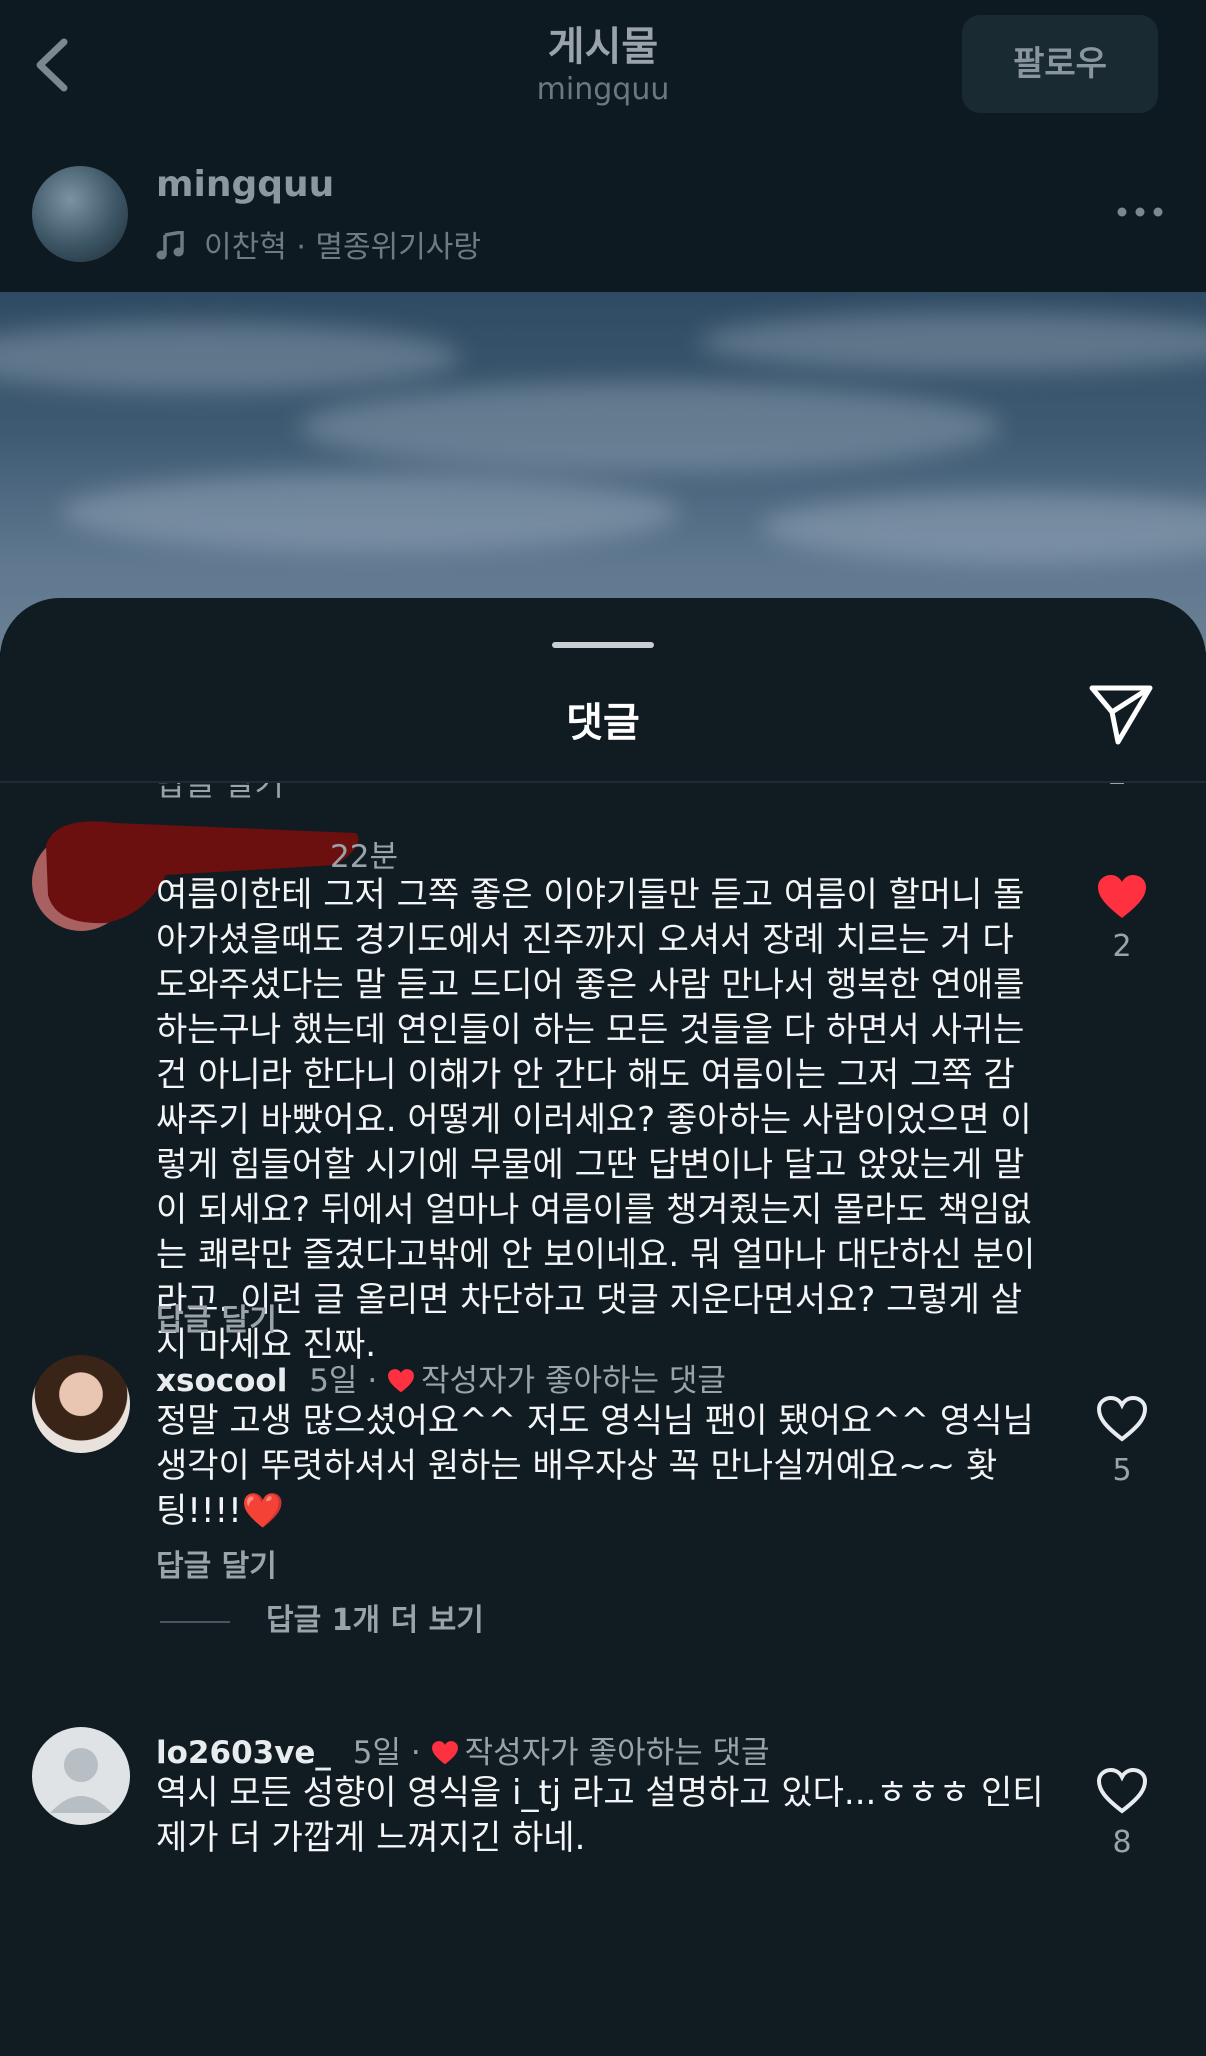  What do you see at coordinates (245, 184) in the screenshot?
I see `post-username: mingquu` at bounding box center [245, 184].